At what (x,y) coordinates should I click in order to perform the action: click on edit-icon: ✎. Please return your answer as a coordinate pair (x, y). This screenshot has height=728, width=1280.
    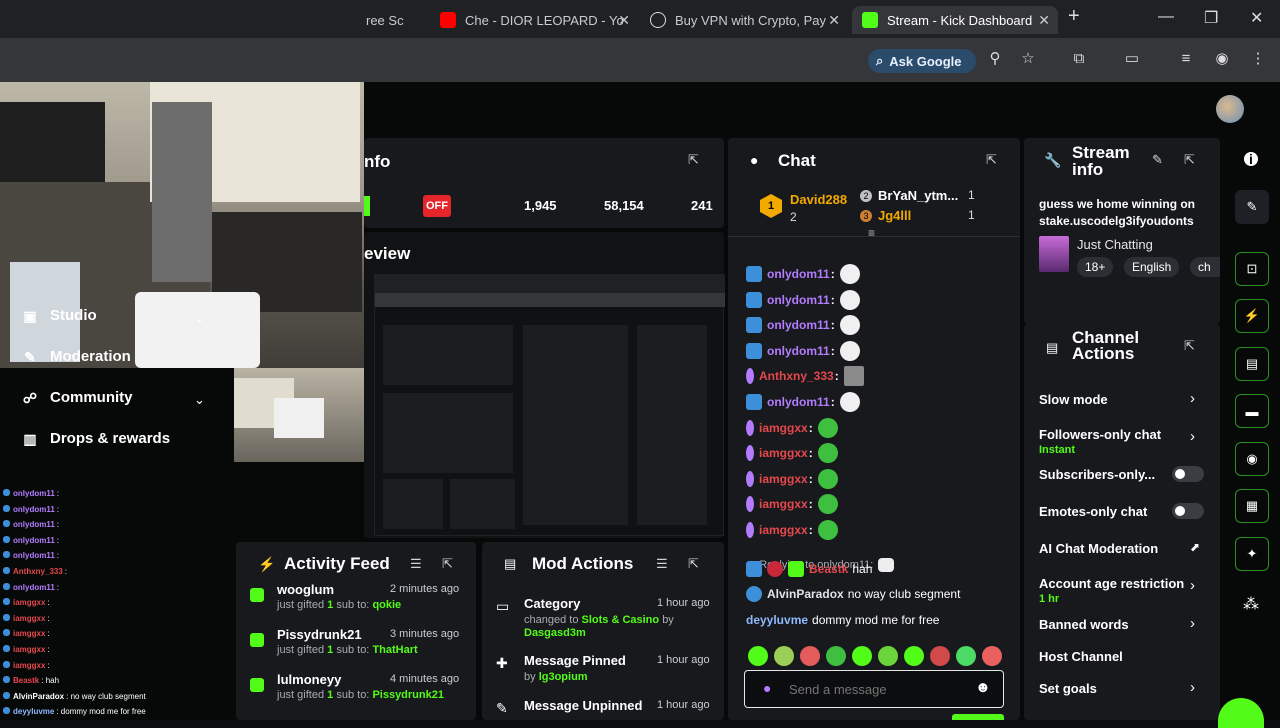
    Looking at the image, I should click on (1157, 160).